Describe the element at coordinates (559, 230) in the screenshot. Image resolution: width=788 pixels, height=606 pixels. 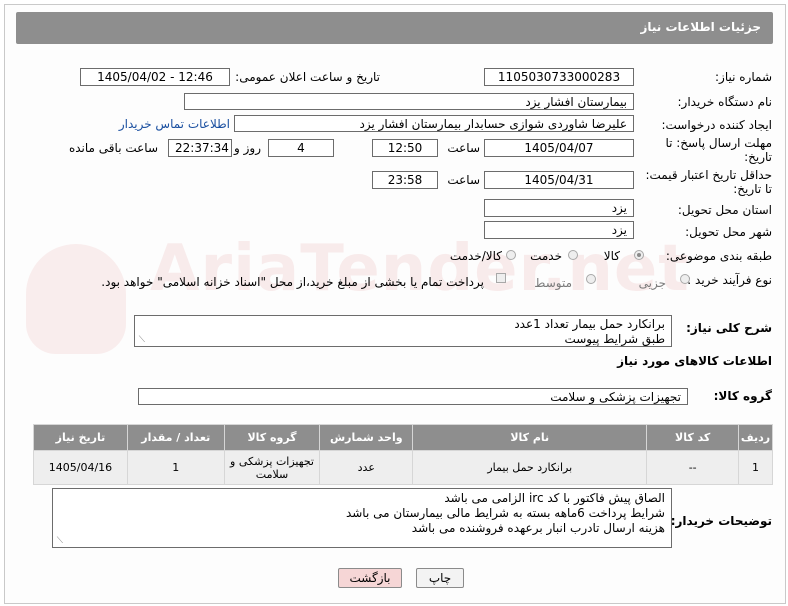
I see `city-field: یزد` at that location.